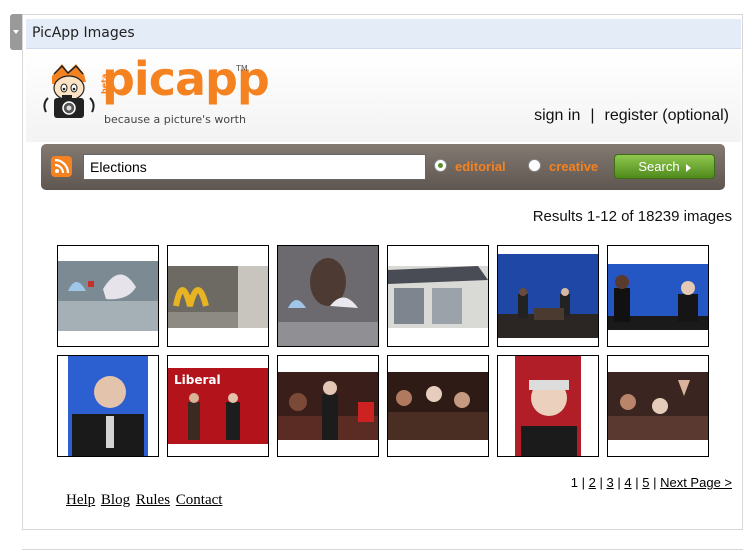 This screenshot has height=554, width=749. I want to click on collapse-tab, so click(16, 32).